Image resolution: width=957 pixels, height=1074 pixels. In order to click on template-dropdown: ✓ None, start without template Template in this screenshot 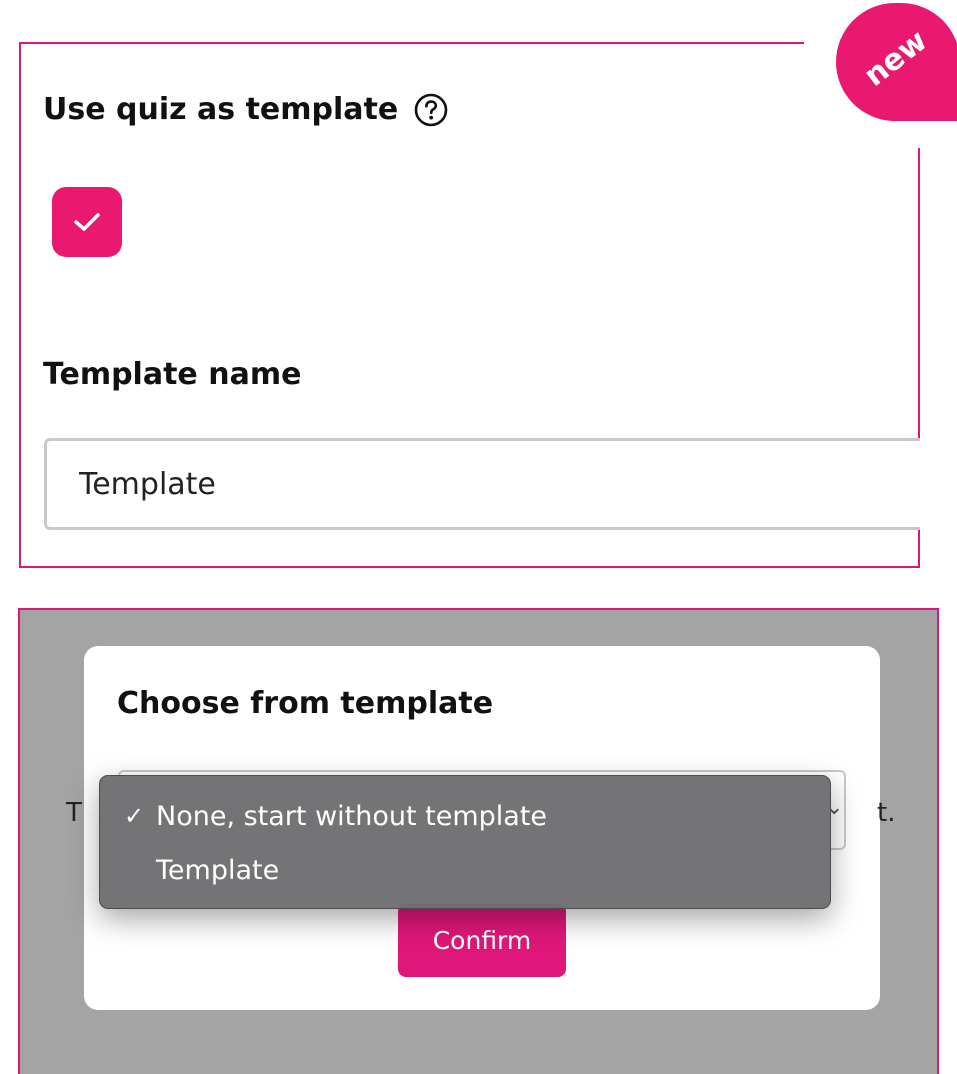, I will do `click(465, 842)`.